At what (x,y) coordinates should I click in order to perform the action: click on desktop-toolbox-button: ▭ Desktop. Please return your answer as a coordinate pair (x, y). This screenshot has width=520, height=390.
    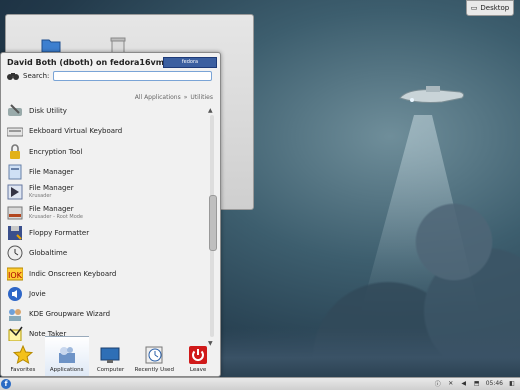
    Looking at the image, I should click on (490, 8).